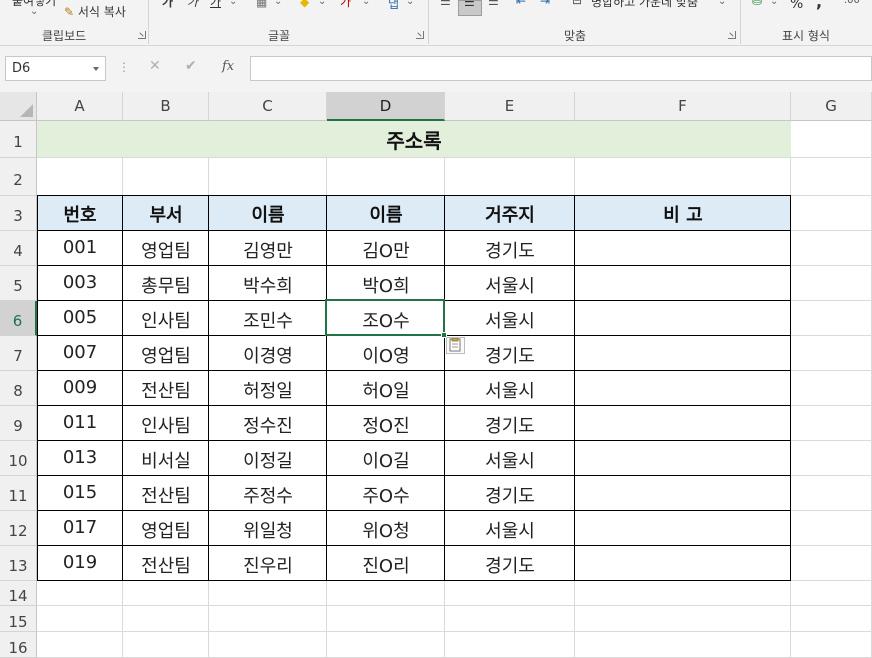 The width and height of the screenshot is (872, 658). What do you see at coordinates (386, 390) in the screenshot?
I see `table-cell: 허O일` at bounding box center [386, 390].